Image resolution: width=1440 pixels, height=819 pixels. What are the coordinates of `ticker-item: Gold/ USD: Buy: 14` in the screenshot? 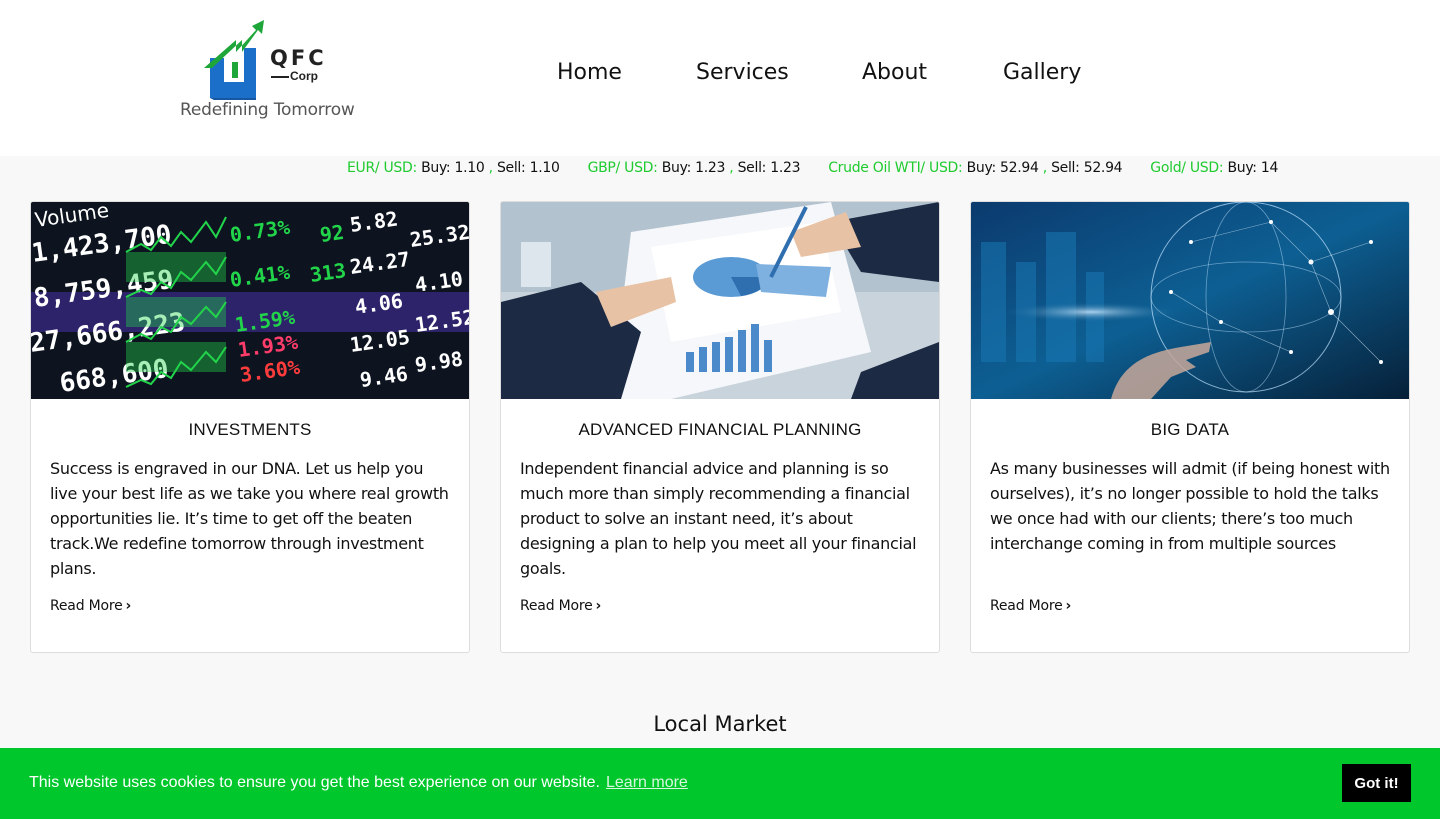 It's located at (1214, 168).